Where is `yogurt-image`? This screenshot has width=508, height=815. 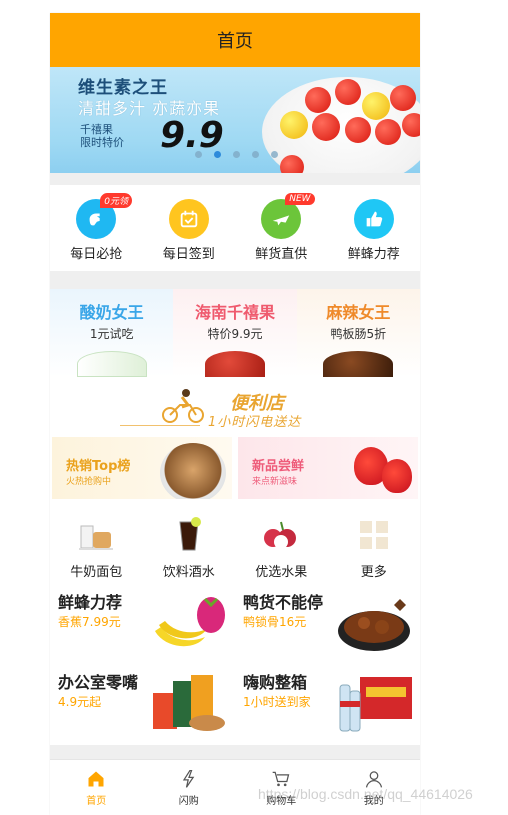
yogurt-image is located at coordinates (111, 364).